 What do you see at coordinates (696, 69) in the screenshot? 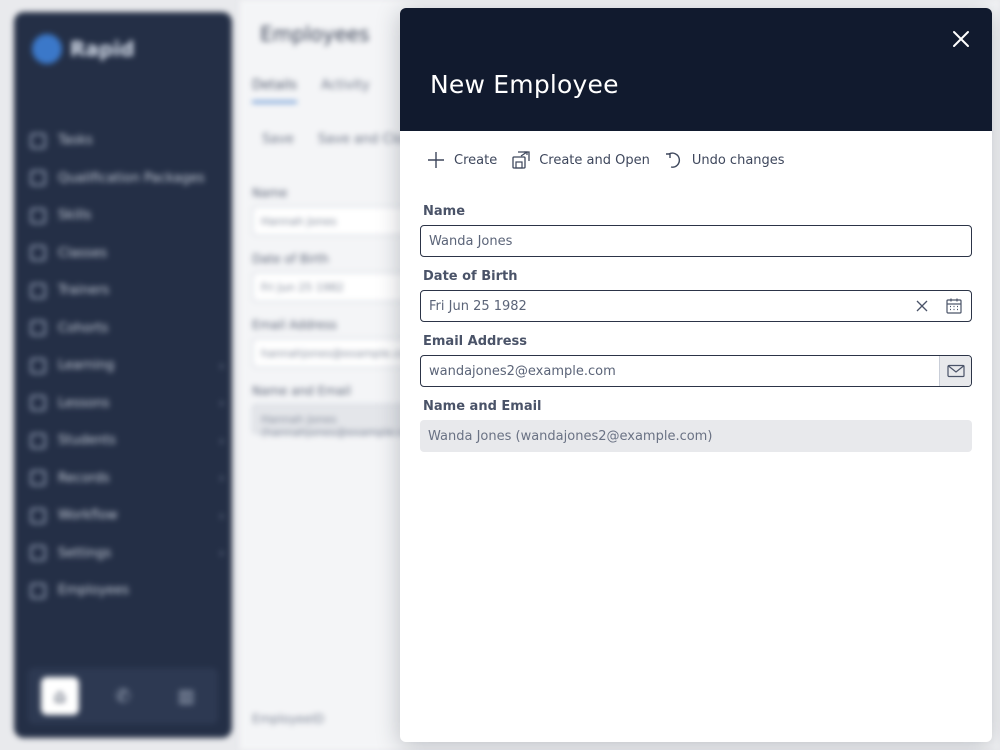
I see `panel-header: New Employee` at bounding box center [696, 69].